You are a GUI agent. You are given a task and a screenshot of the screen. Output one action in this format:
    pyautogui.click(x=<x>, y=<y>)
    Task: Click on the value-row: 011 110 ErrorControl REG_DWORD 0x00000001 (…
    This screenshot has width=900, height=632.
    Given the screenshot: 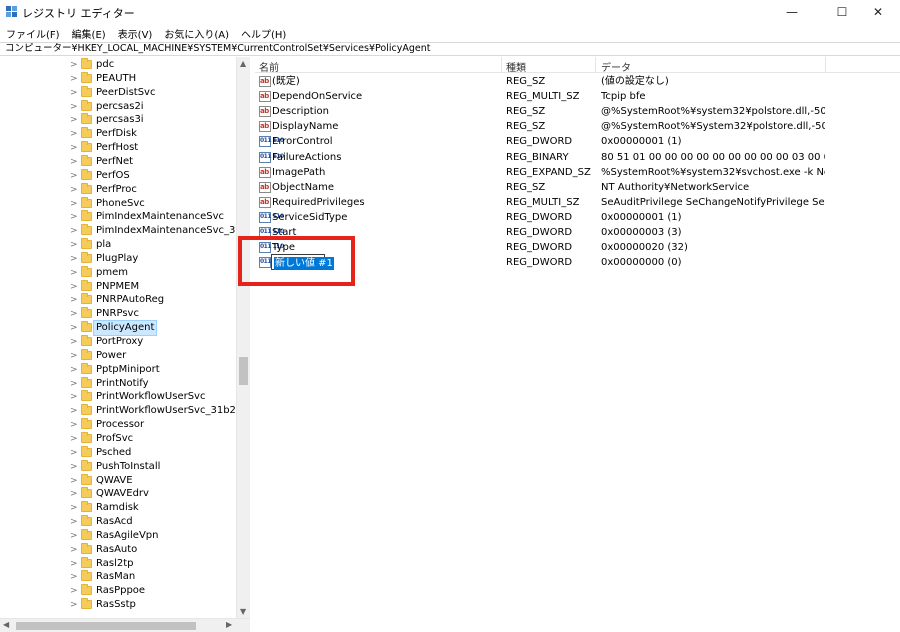 What is the action you would take?
    pyautogui.click(x=577, y=141)
    